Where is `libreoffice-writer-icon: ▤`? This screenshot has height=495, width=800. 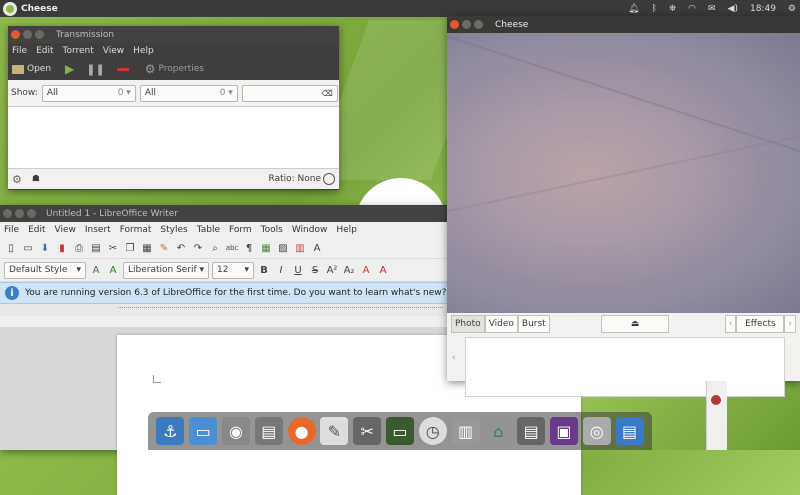 libreoffice-writer-icon: ▤ is located at coordinates (629, 431).